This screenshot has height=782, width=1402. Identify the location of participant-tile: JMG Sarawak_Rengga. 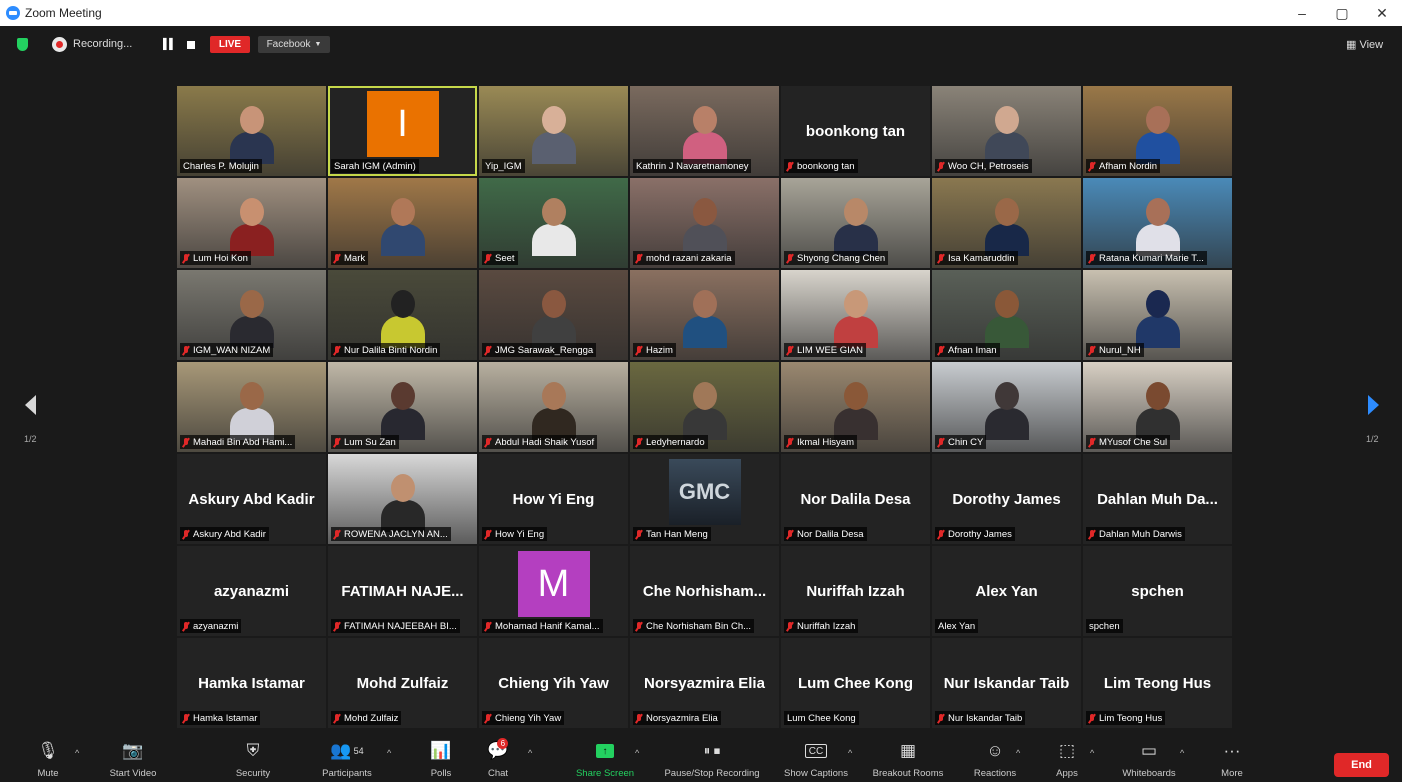
(553, 315).